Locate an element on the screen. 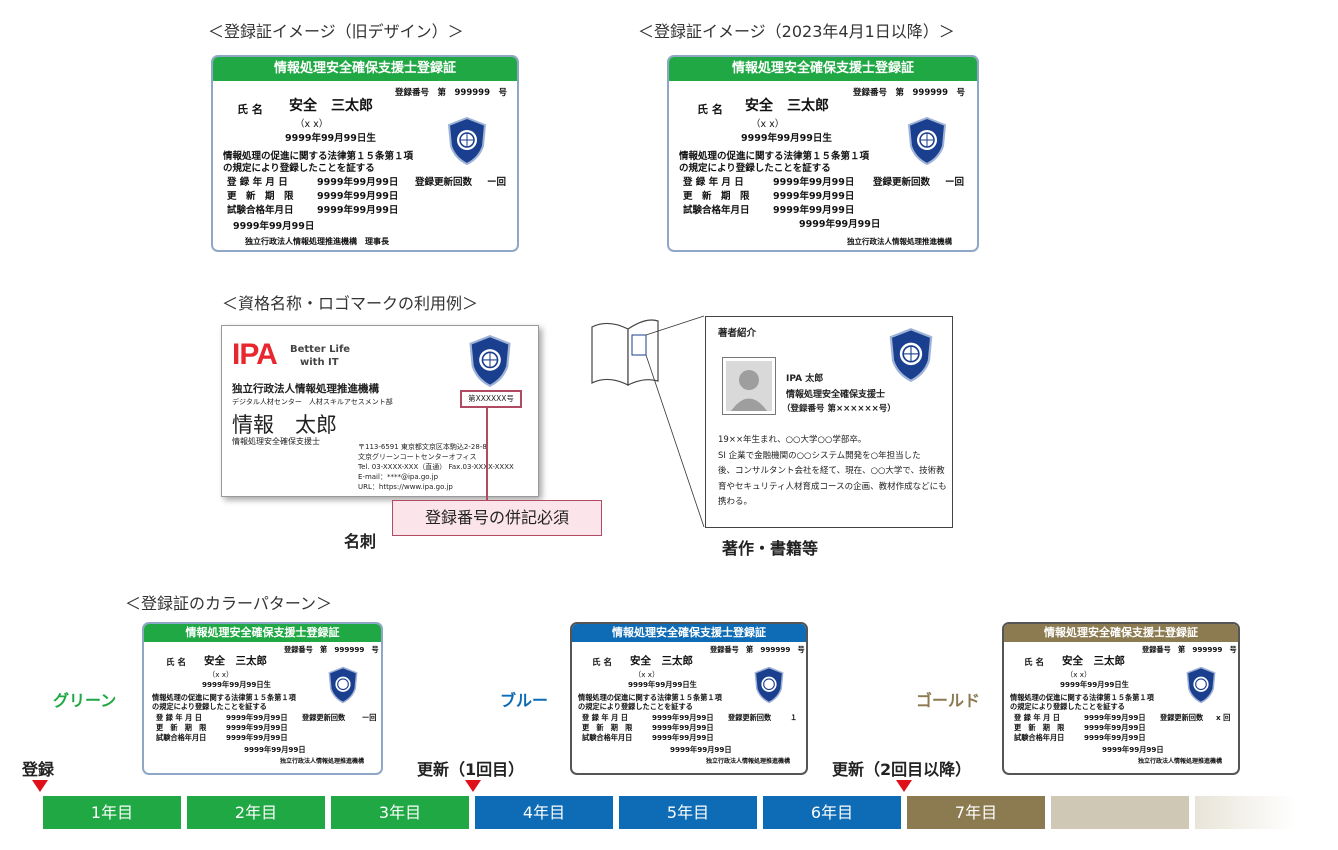 This screenshot has width=1338, height=850. card-renew-count: x 回 is located at coordinates (1223, 717).